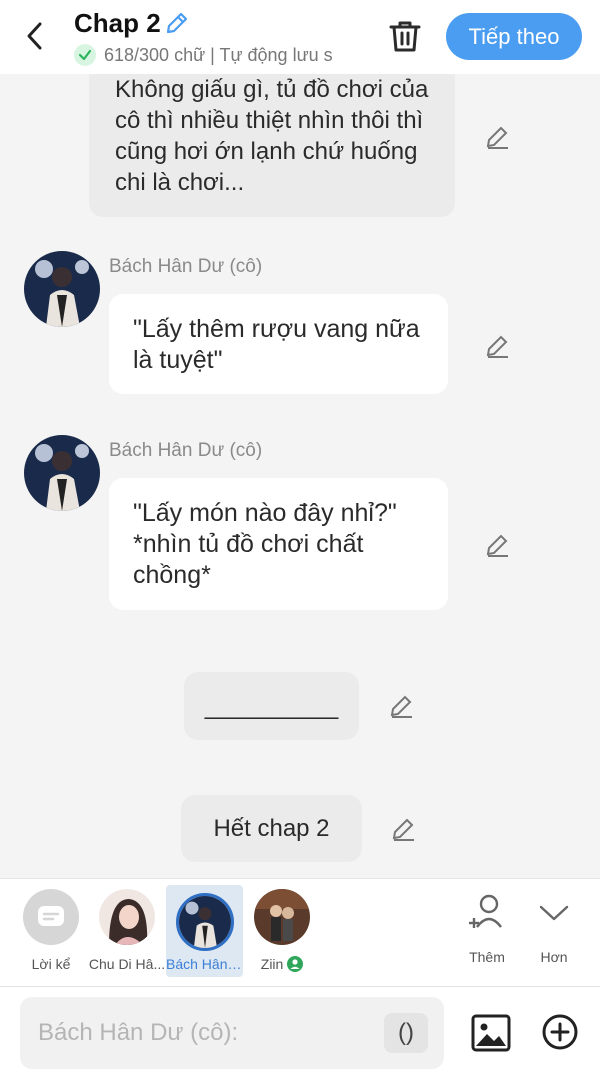 Image resolution: width=600 pixels, height=1079 pixels. What do you see at coordinates (487, 957) in the screenshot?
I see `add-character-label: Thêm` at bounding box center [487, 957].